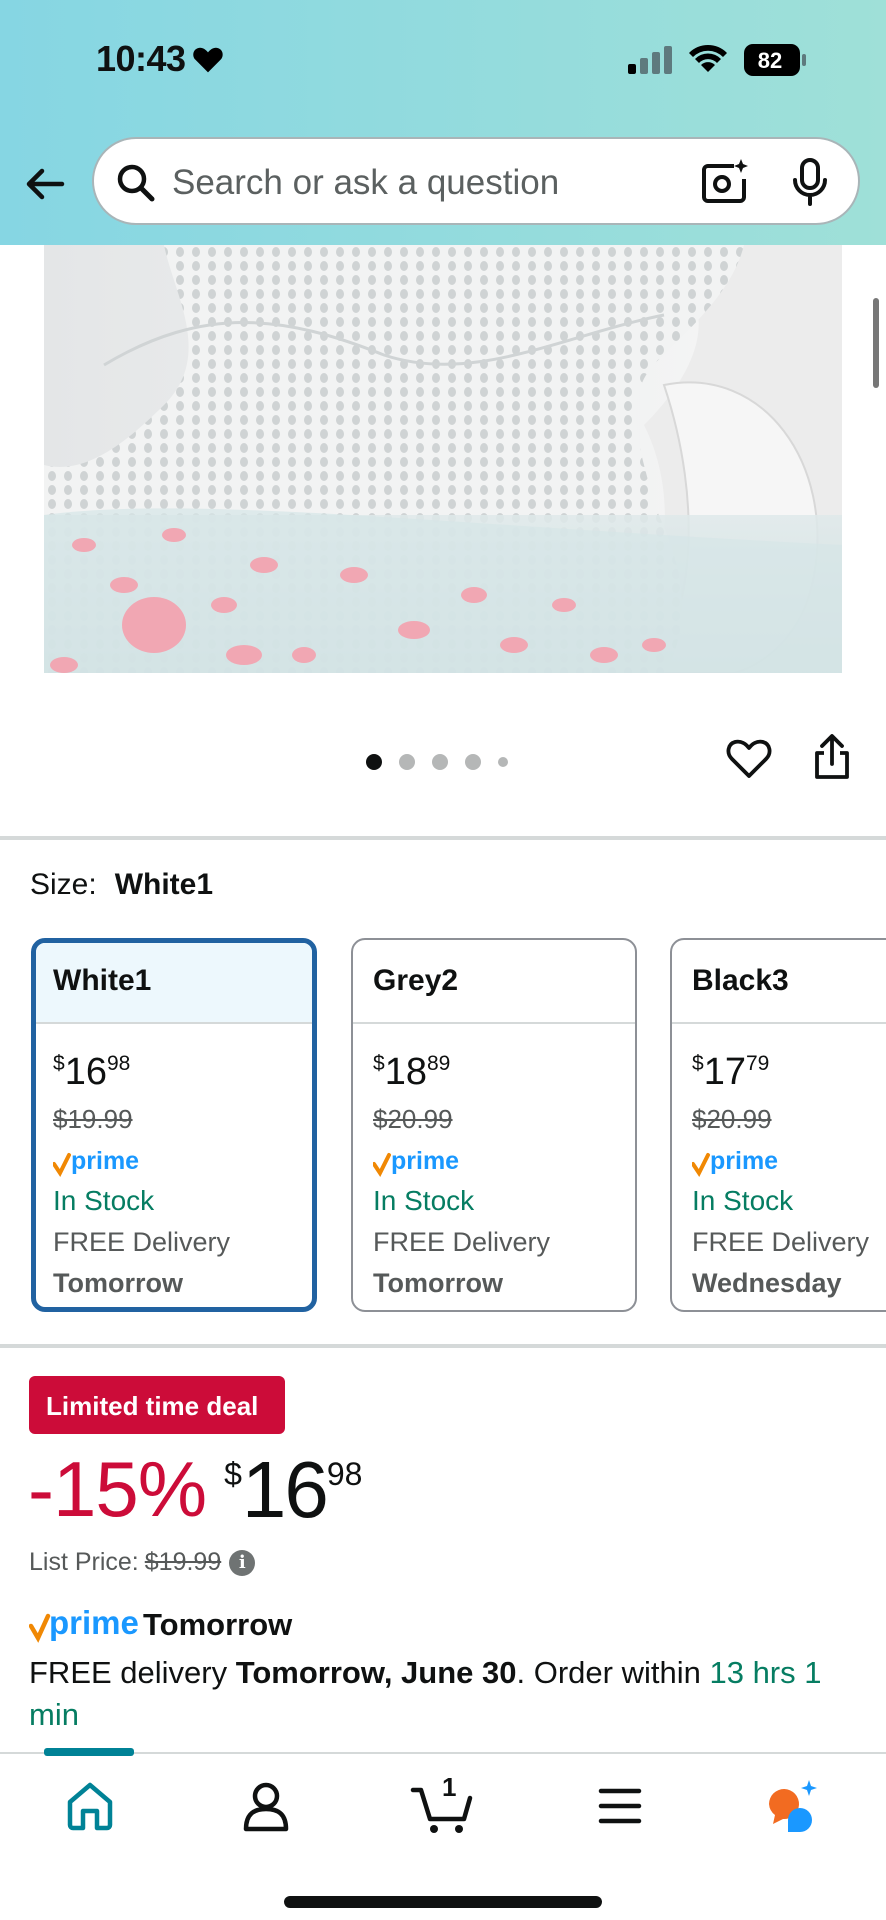 The image size is (886, 1920). I want to click on image-carousel-dots, so click(437, 762).